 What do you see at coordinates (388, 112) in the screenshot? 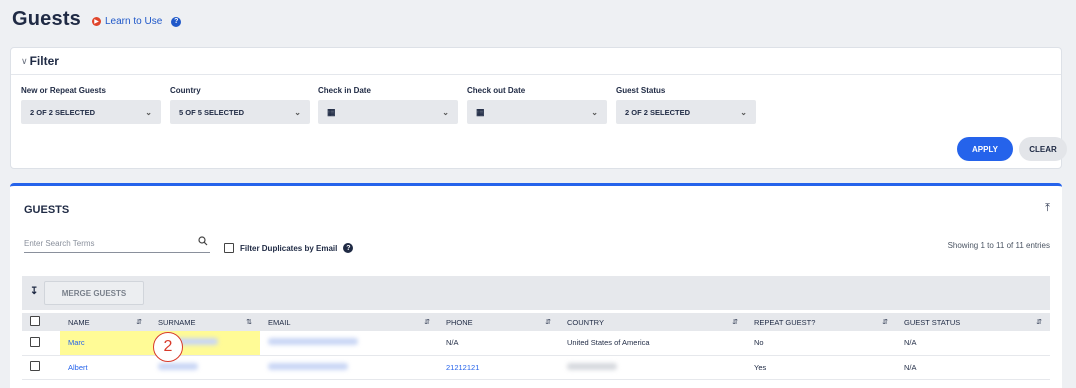
I see `check-in-date-select: ▦ ⌄` at bounding box center [388, 112].